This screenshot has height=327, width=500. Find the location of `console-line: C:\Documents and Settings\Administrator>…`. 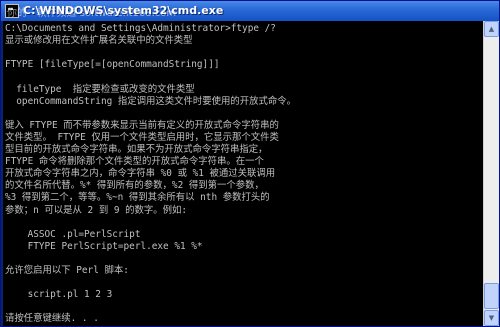

console-line: C:\Documents and Settings\Administrator>… is located at coordinates (140, 28).